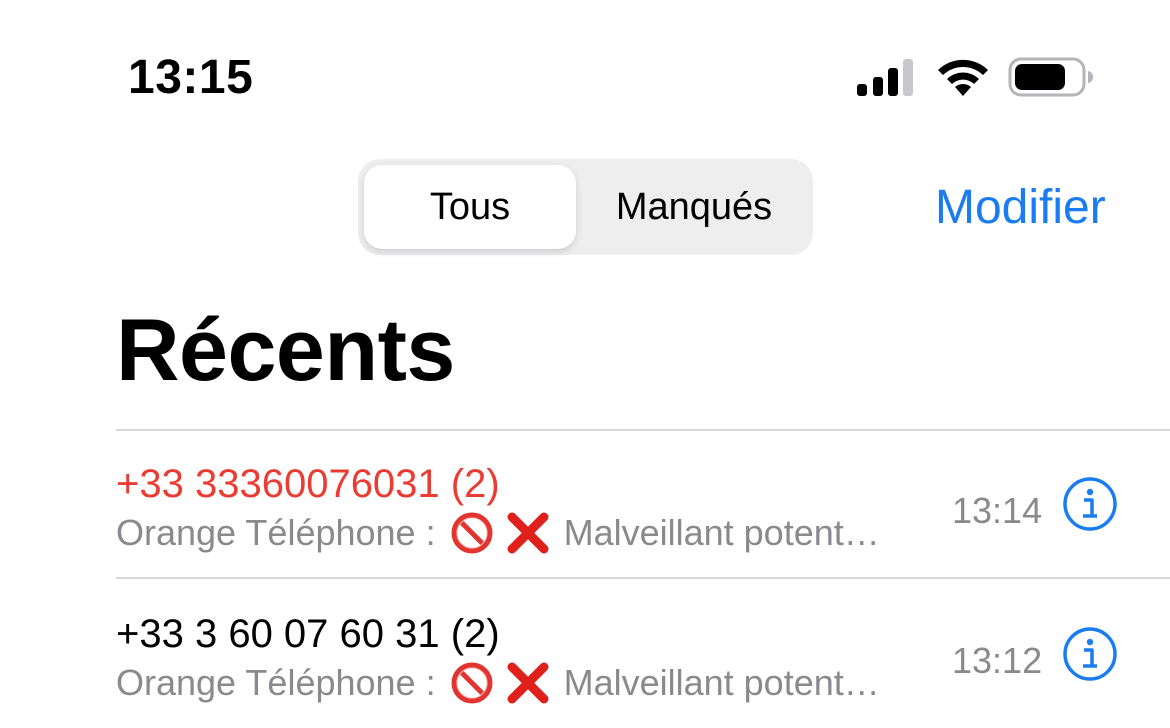  Describe the element at coordinates (997, 660) in the screenshot. I see `call-time: 13:12` at that location.